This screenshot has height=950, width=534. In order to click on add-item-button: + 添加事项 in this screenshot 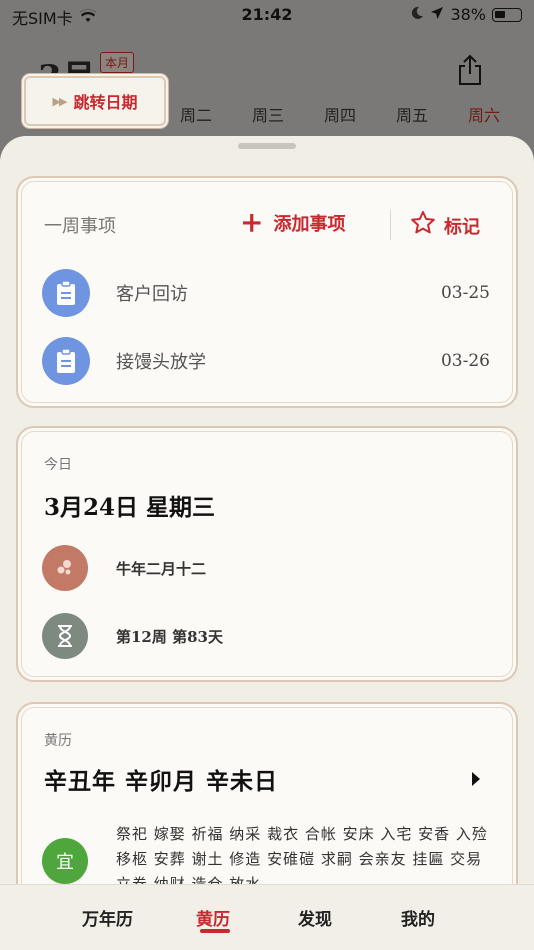, I will do `click(293, 222)`.